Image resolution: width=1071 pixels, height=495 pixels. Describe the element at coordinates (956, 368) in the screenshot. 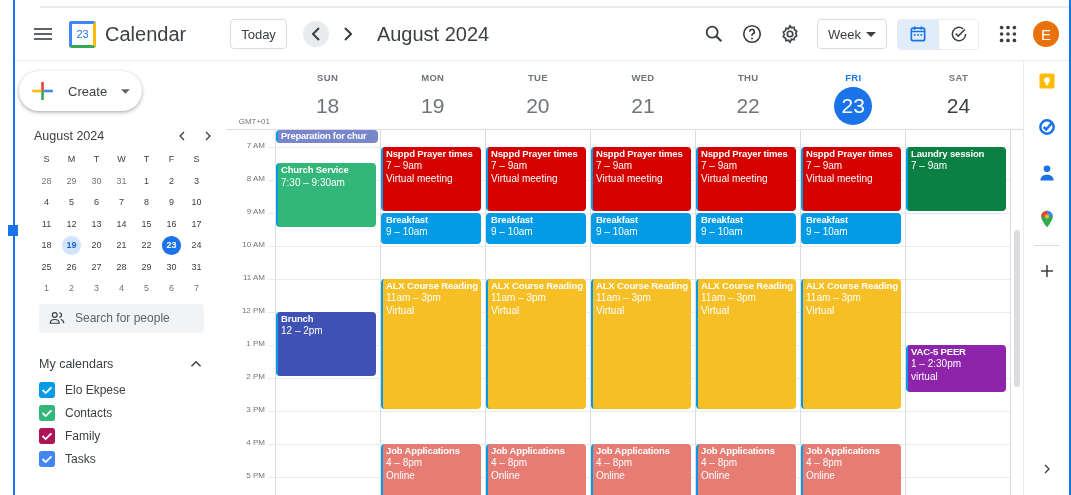

I see `event-card: VAC-5 PEER 1 – 2:30pm virtual` at that location.